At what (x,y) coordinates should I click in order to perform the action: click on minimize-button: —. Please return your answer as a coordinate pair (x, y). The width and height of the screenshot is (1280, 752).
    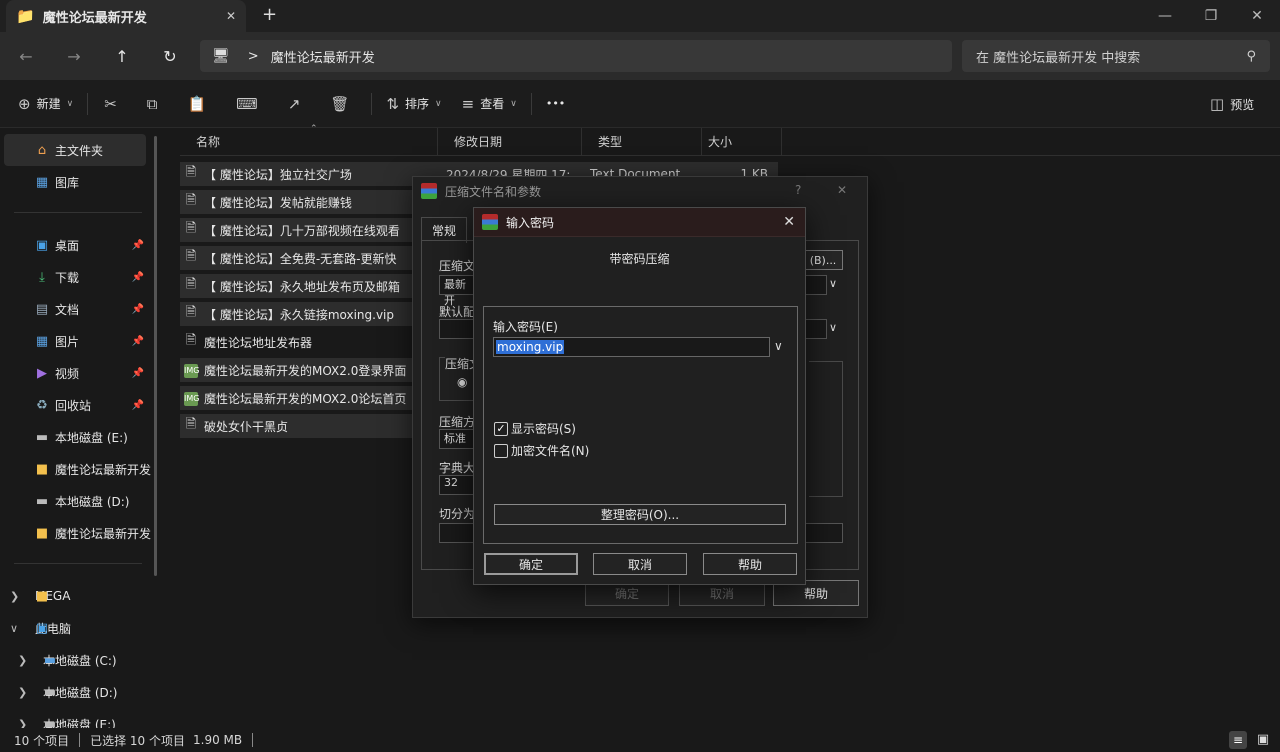
    Looking at the image, I should click on (1165, 16).